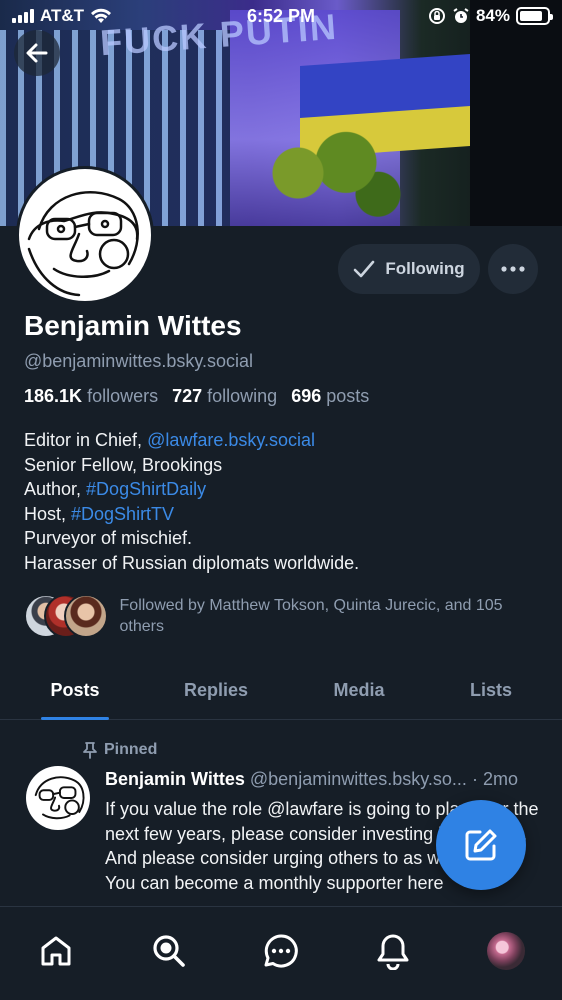  What do you see at coordinates (491, 690) in the screenshot?
I see `tab-lists: Lists` at bounding box center [491, 690].